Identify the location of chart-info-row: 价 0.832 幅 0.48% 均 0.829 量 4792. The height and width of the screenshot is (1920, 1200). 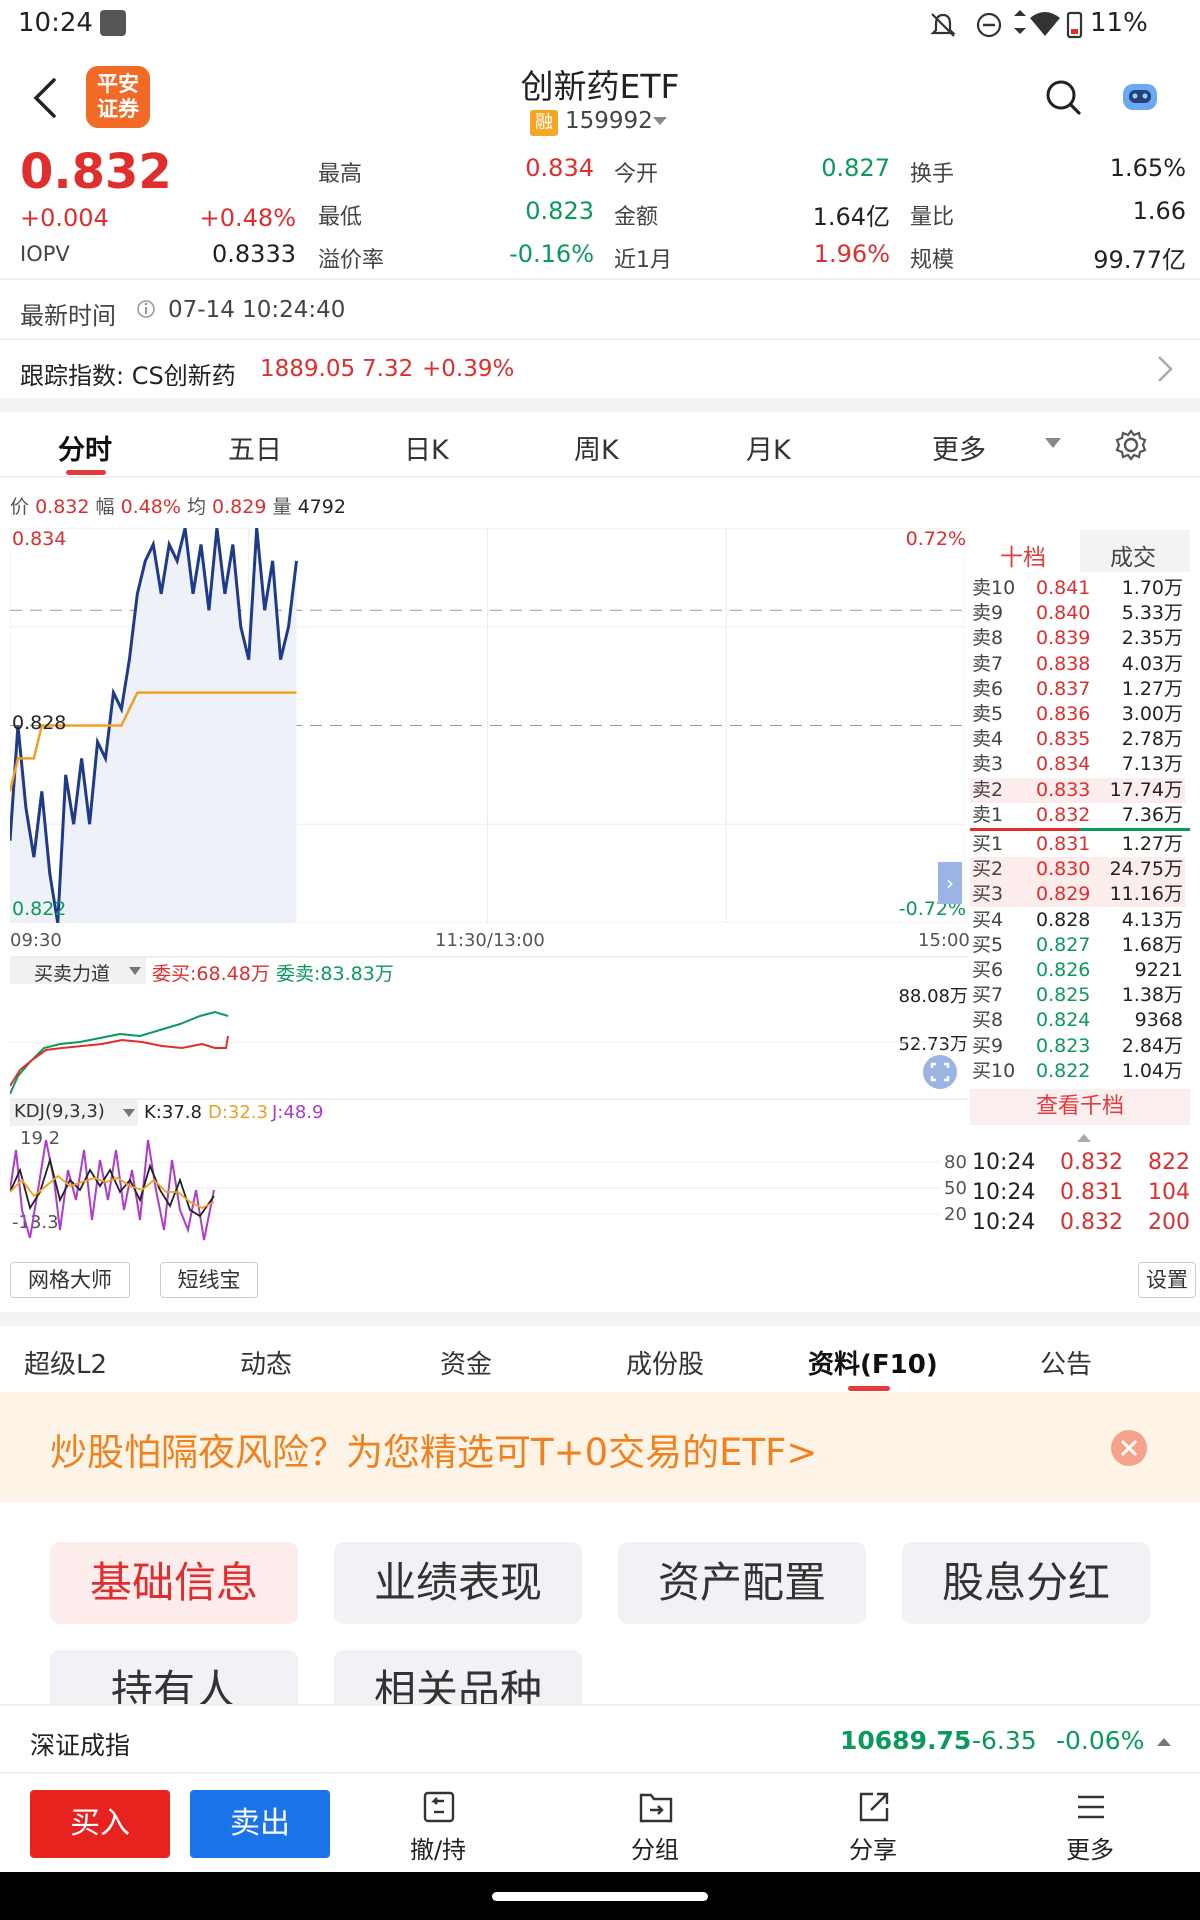
(178, 507).